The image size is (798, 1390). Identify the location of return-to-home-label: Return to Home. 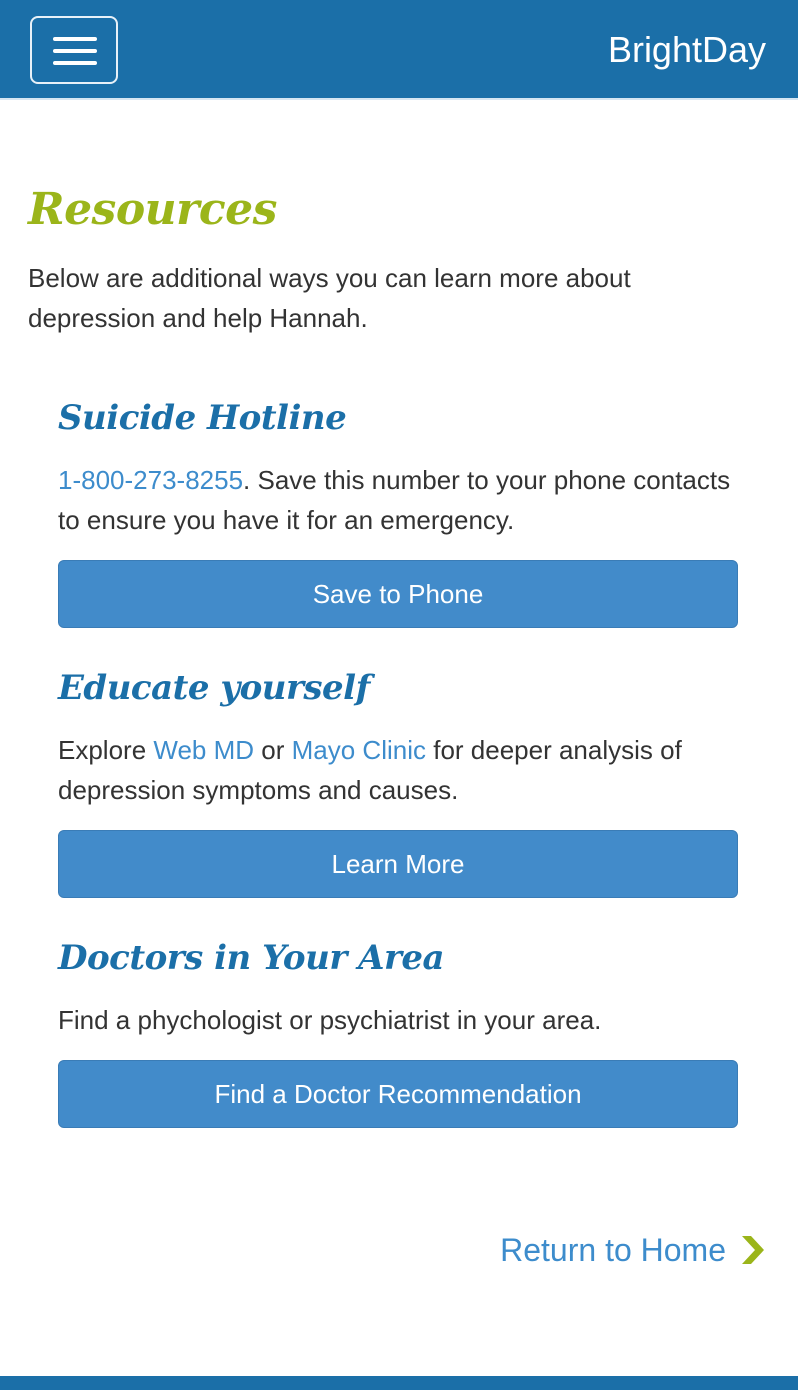
(613, 1249).